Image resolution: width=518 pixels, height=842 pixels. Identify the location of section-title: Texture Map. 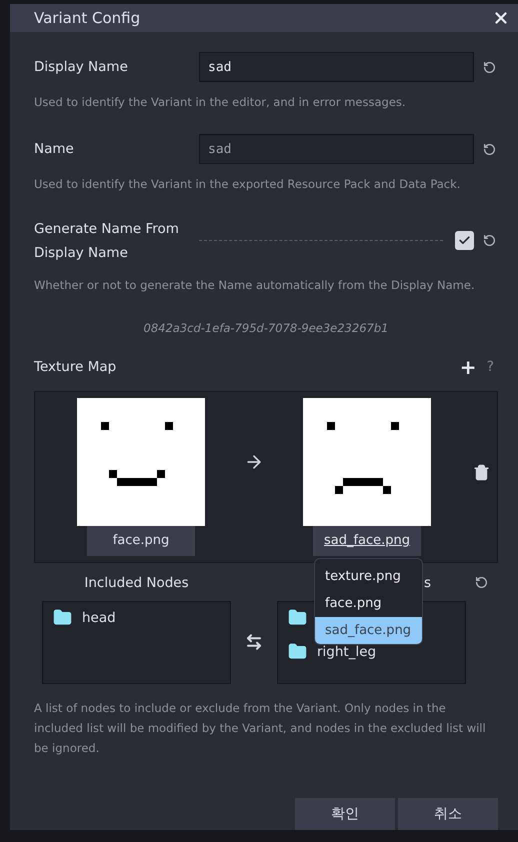
(76, 366).